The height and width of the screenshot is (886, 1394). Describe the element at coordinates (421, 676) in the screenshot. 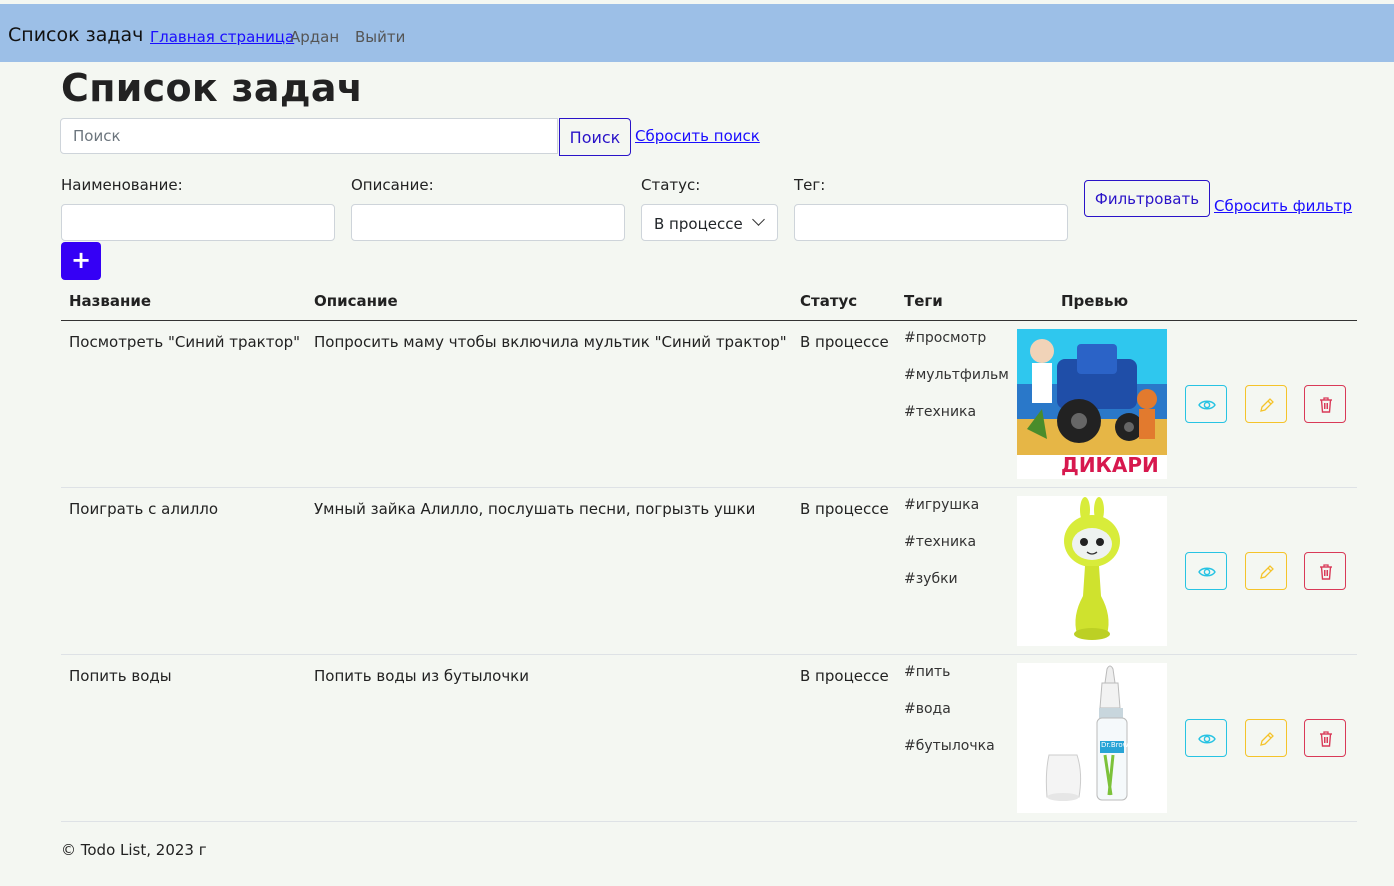

I see `task-description: Попить воды из бутылочки` at that location.